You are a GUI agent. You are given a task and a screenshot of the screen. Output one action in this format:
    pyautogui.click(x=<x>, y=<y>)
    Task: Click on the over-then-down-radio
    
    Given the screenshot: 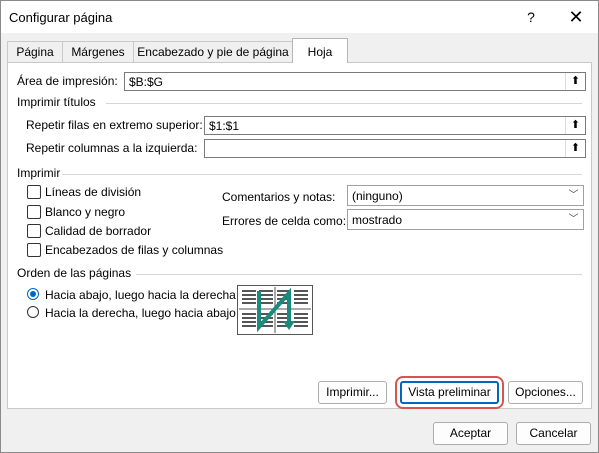 What is the action you would take?
    pyautogui.click(x=33, y=312)
    